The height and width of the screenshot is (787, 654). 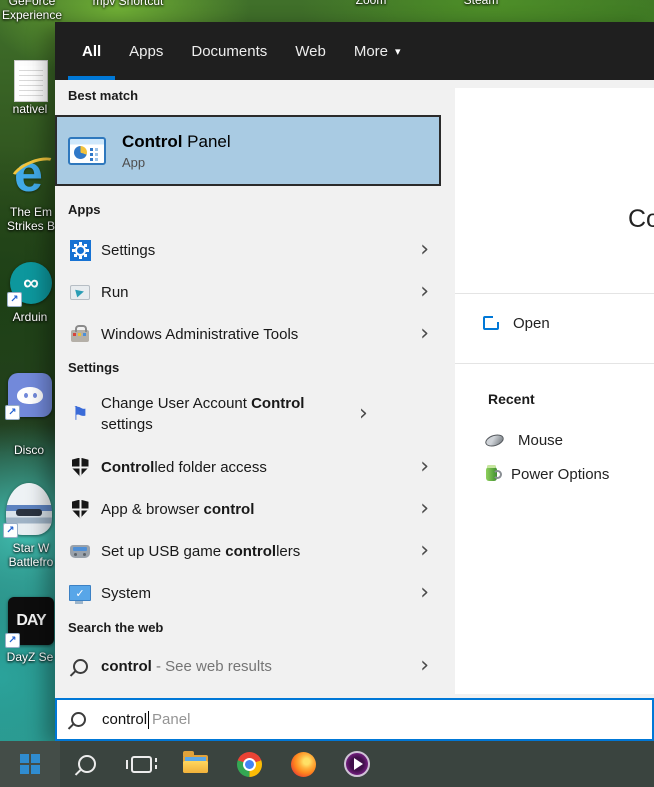 What do you see at coordinates (94, 367) in the screenshot?
I see `section-header-settings: Settings` at bounding box center [94, 367].